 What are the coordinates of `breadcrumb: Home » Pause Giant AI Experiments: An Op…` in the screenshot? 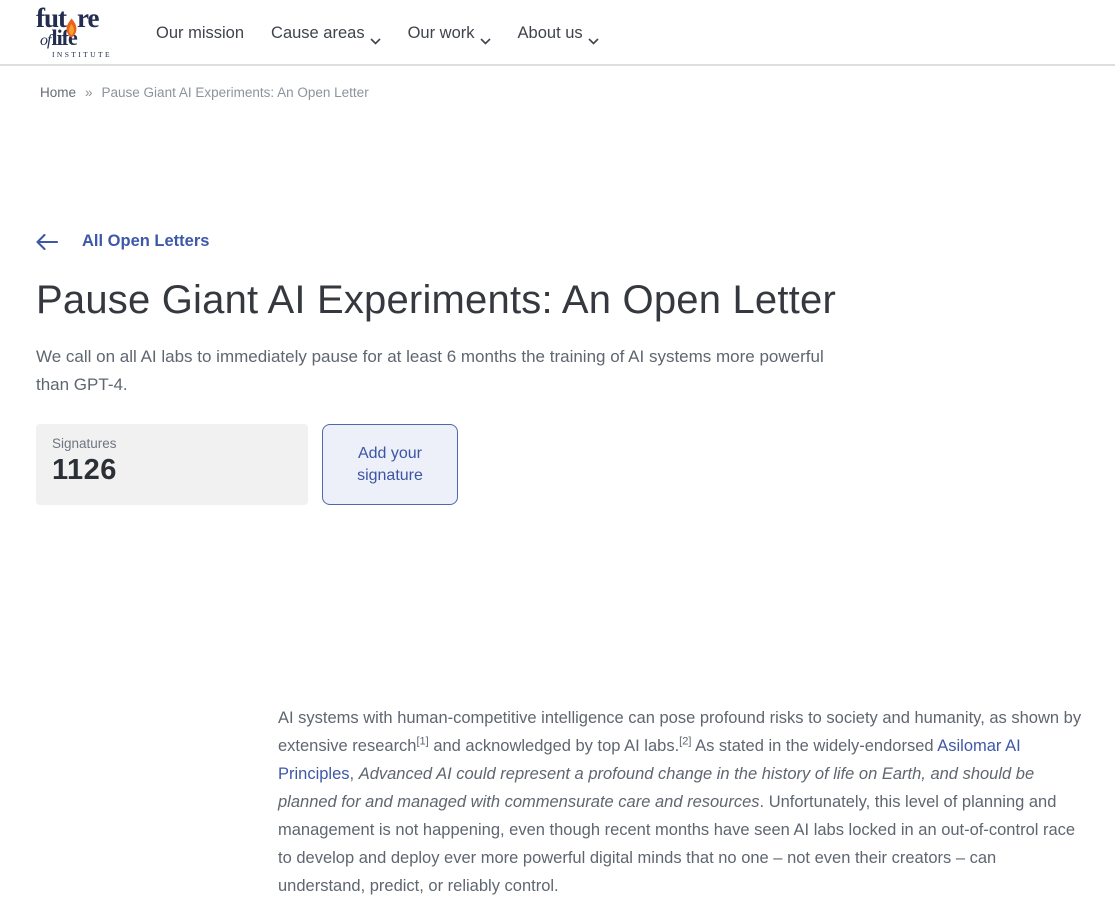 It's located at (557, 83).